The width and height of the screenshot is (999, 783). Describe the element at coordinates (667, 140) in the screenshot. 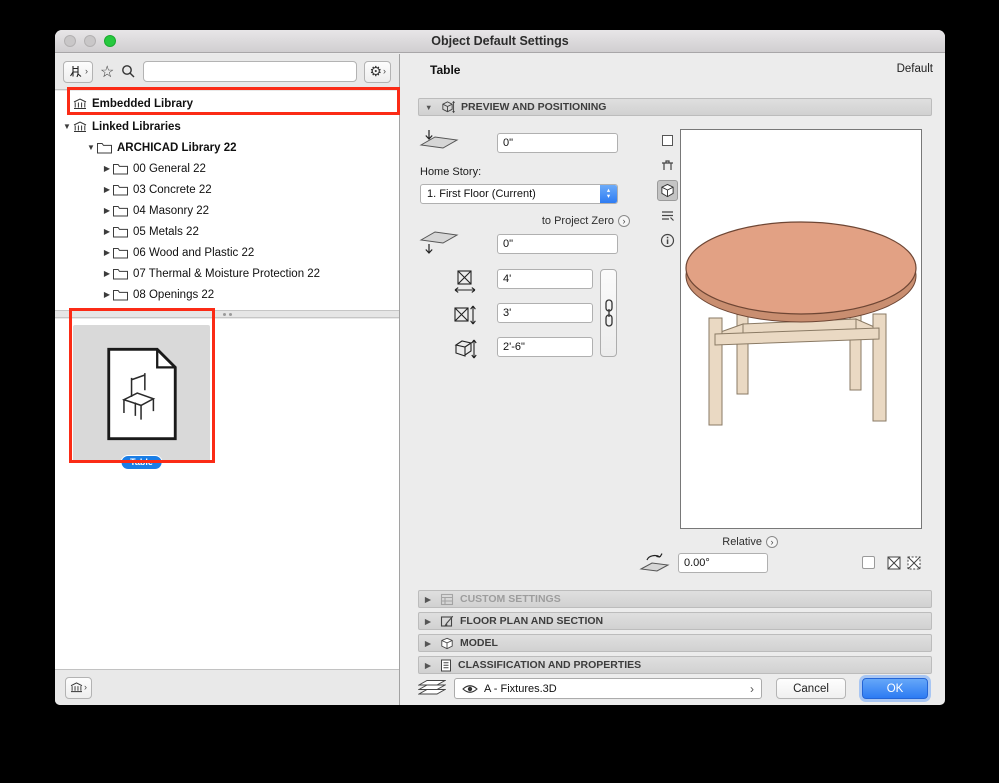

I see `plan-view-icon` at that location.